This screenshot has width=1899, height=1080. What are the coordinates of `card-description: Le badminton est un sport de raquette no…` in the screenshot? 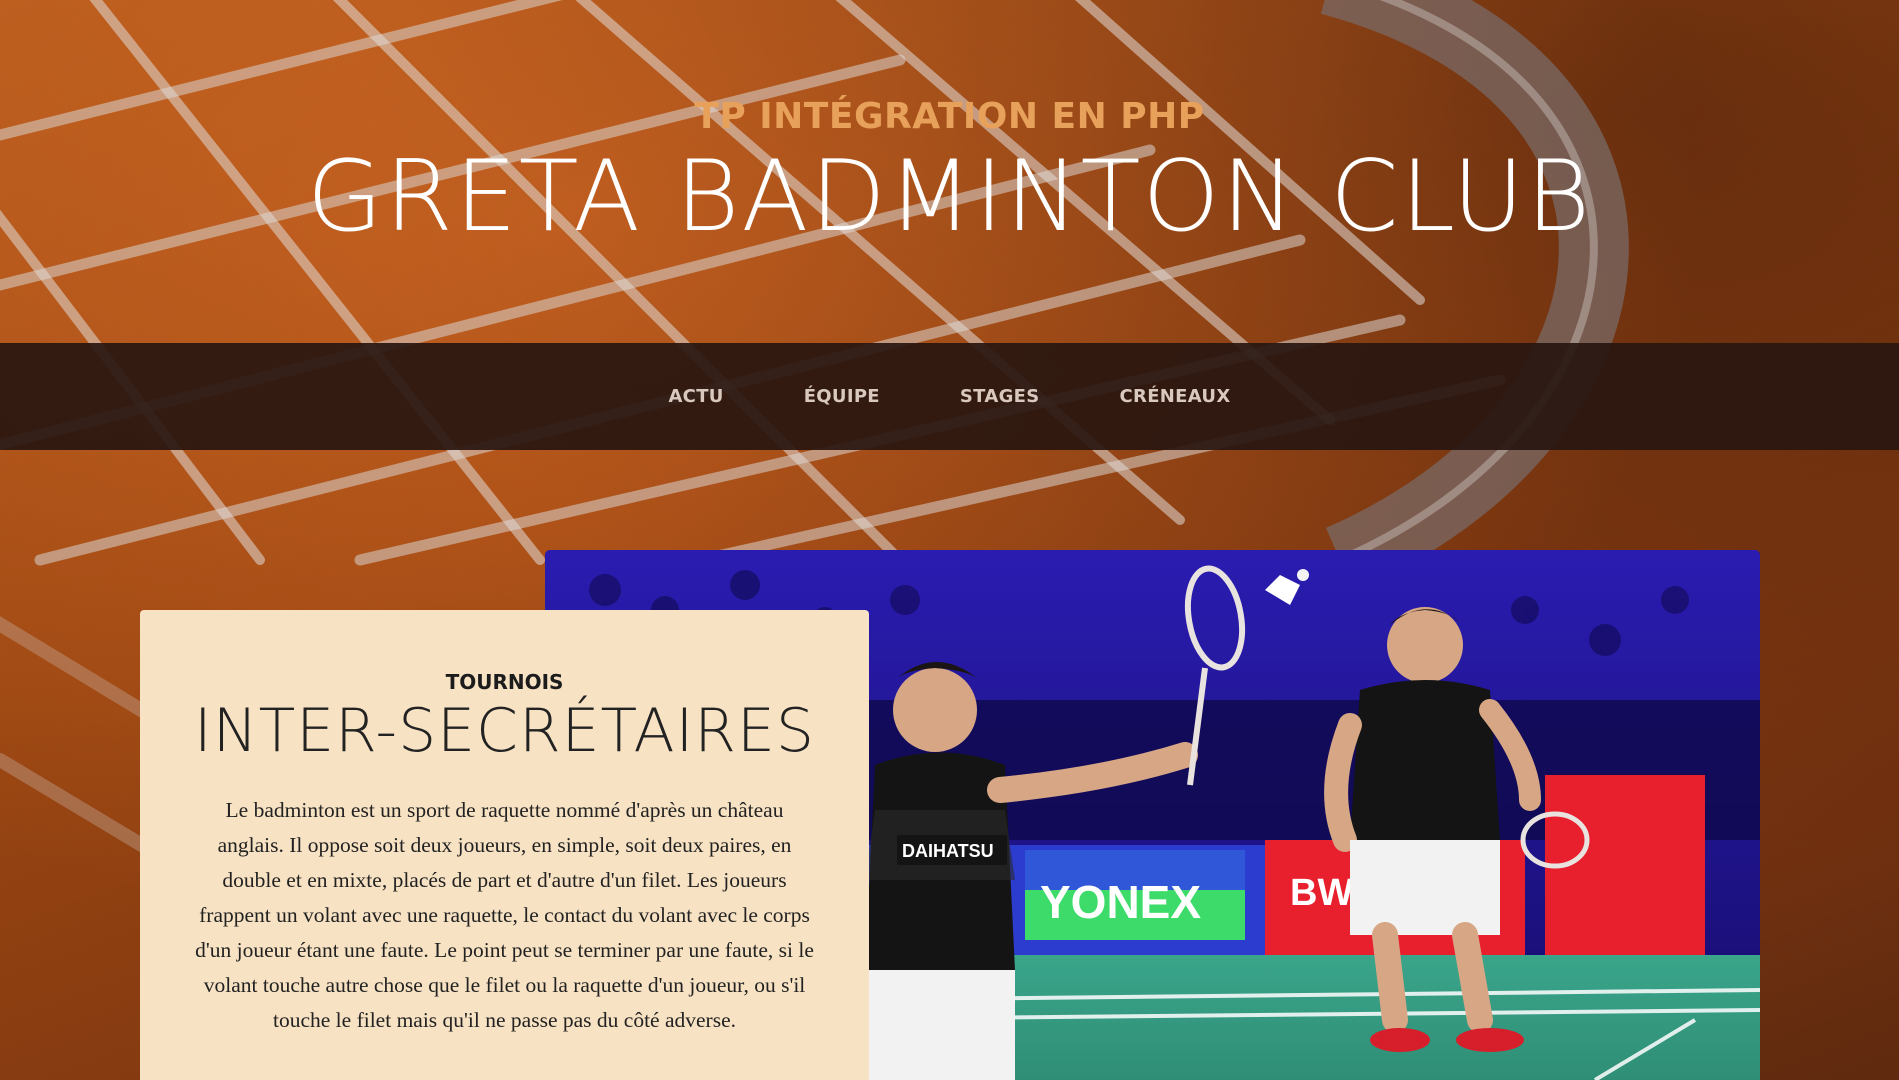 It's located at (504, 915).